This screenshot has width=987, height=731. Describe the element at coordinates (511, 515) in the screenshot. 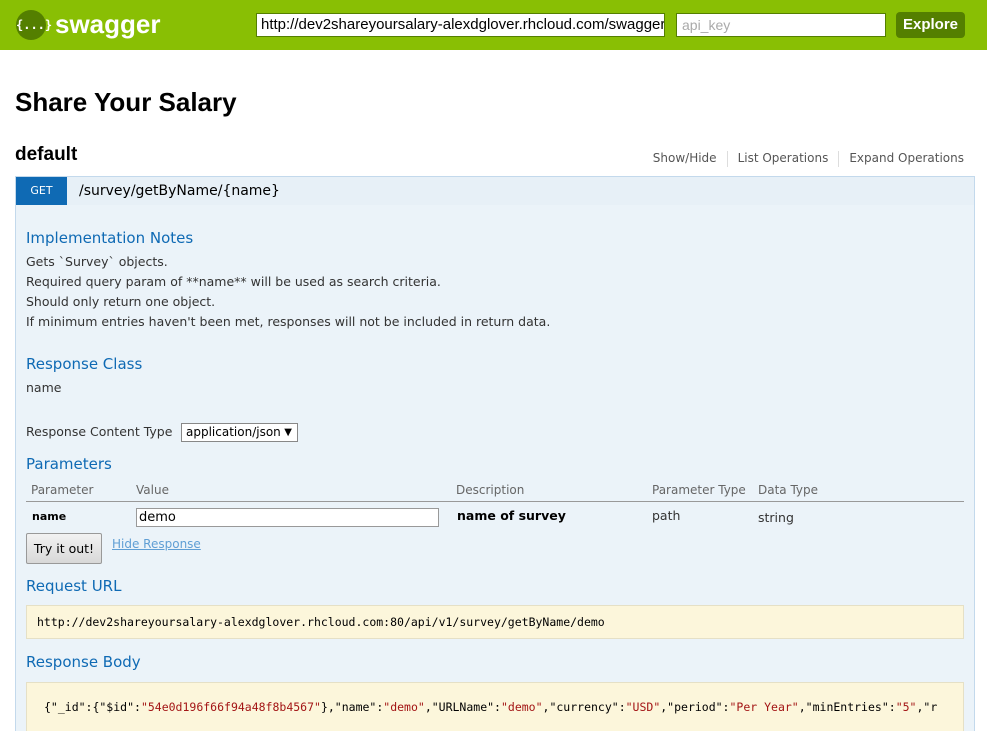

I see `param-description: name of survey` at that location.